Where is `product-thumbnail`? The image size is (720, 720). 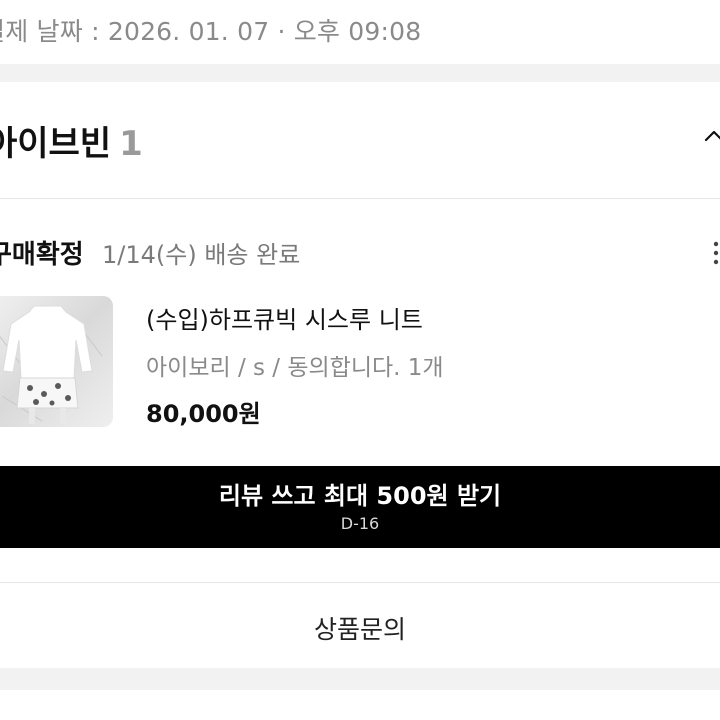 product-thumbnail is located at coordinates (56, 361).